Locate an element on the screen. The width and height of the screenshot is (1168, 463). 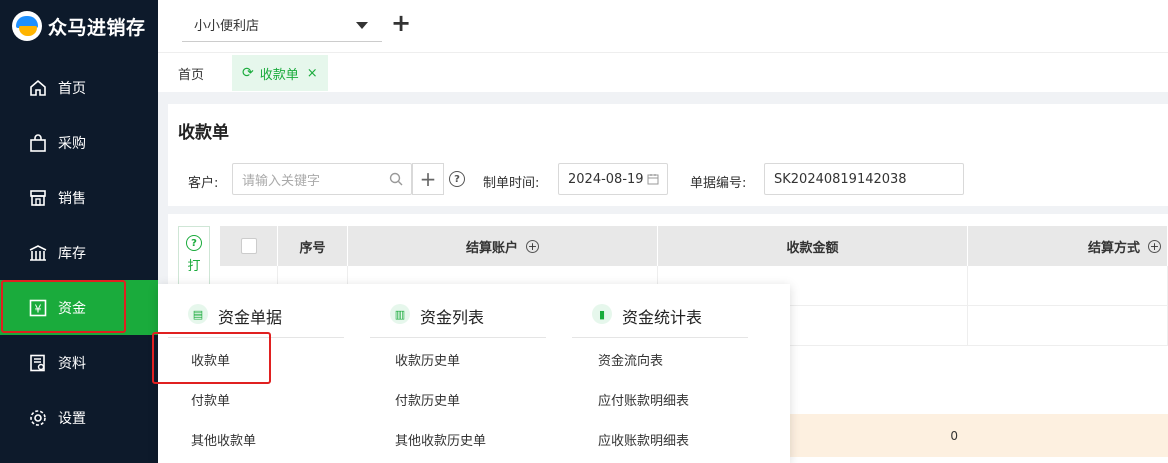
sidebar-item-label: 销售 is located at coordinates (72, 198).